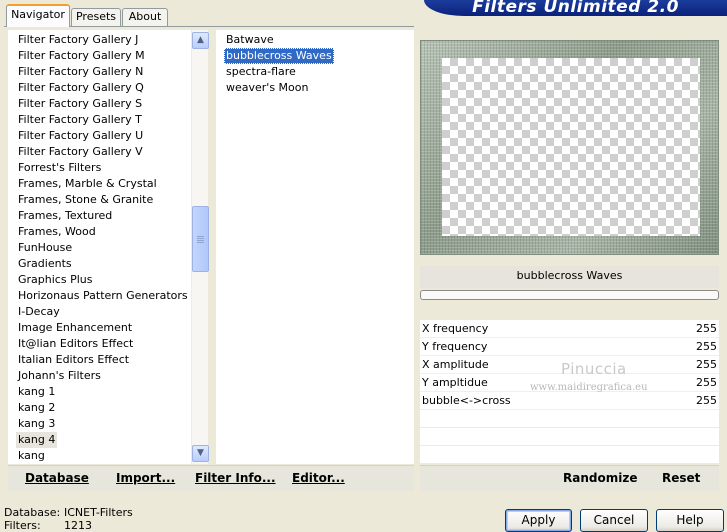  I want to click on category-item: kang, so click(31, 456).